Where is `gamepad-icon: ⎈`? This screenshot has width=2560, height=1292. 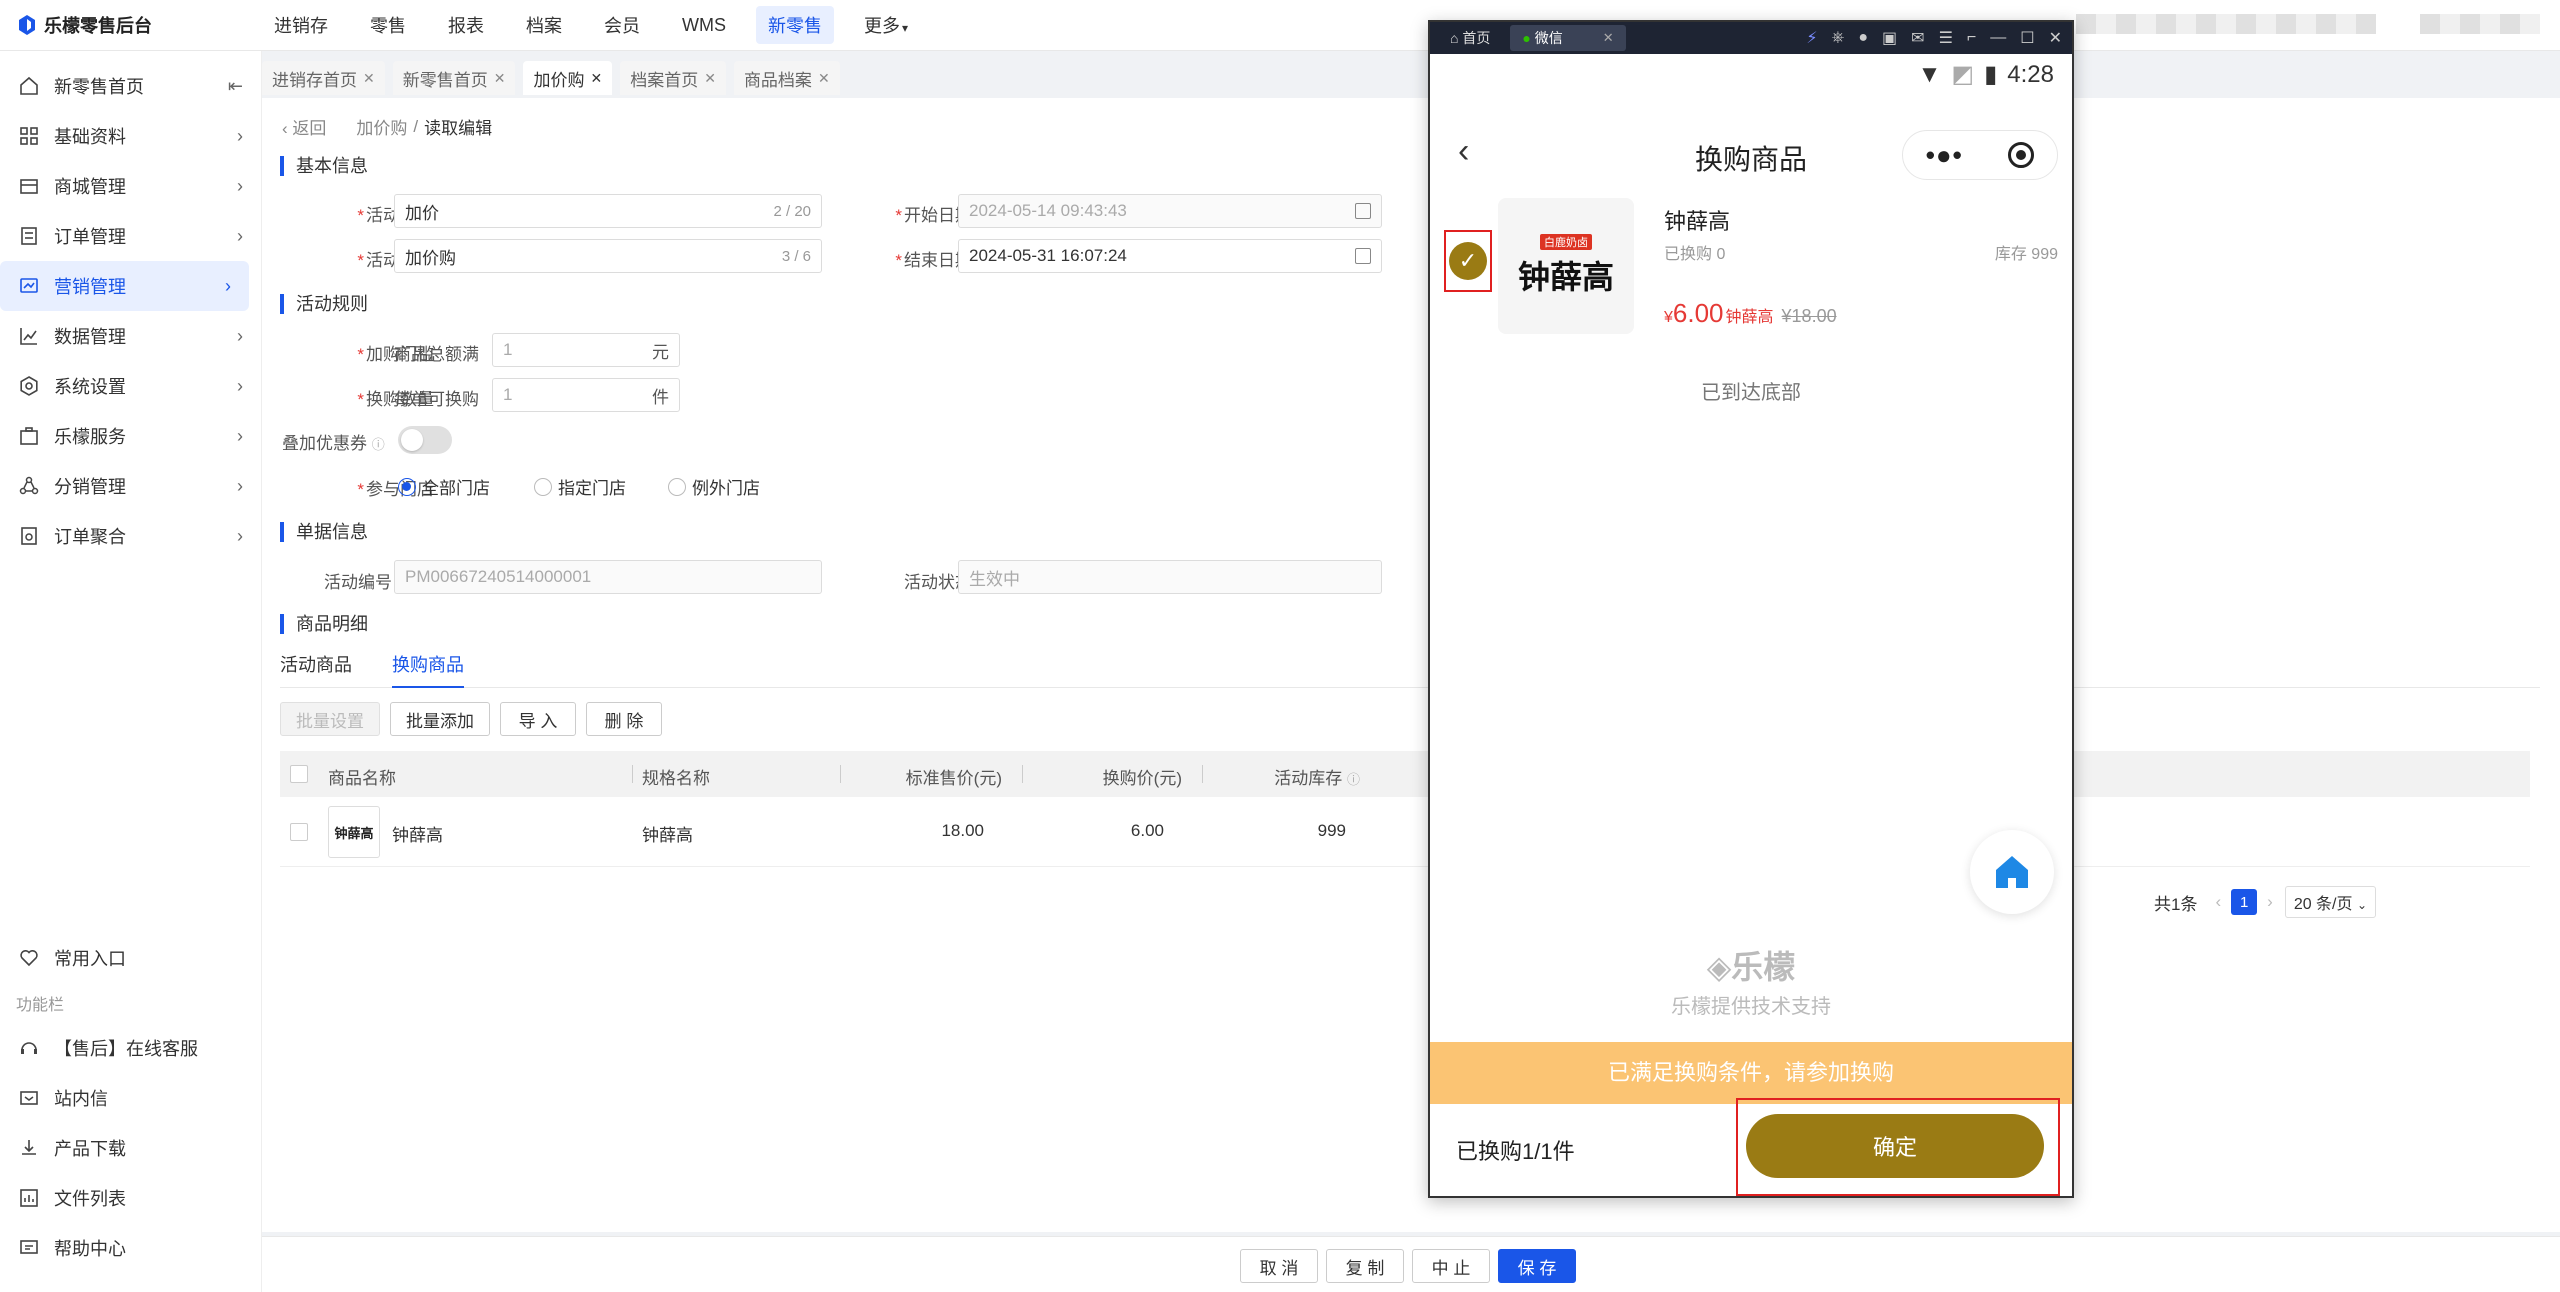
gamepad-icon: ⎈ is located at coordinates (1838, 38).